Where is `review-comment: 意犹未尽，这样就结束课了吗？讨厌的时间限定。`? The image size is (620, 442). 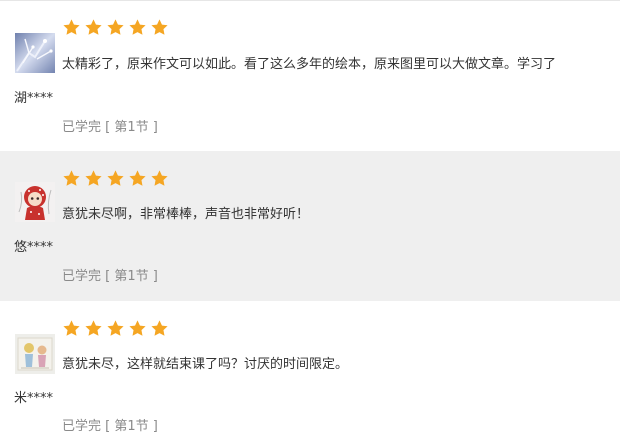 review-comment: 意犹未尽，这样就结束课了吗？讨厌的时间限定。 is located at coordinates (205, 364).